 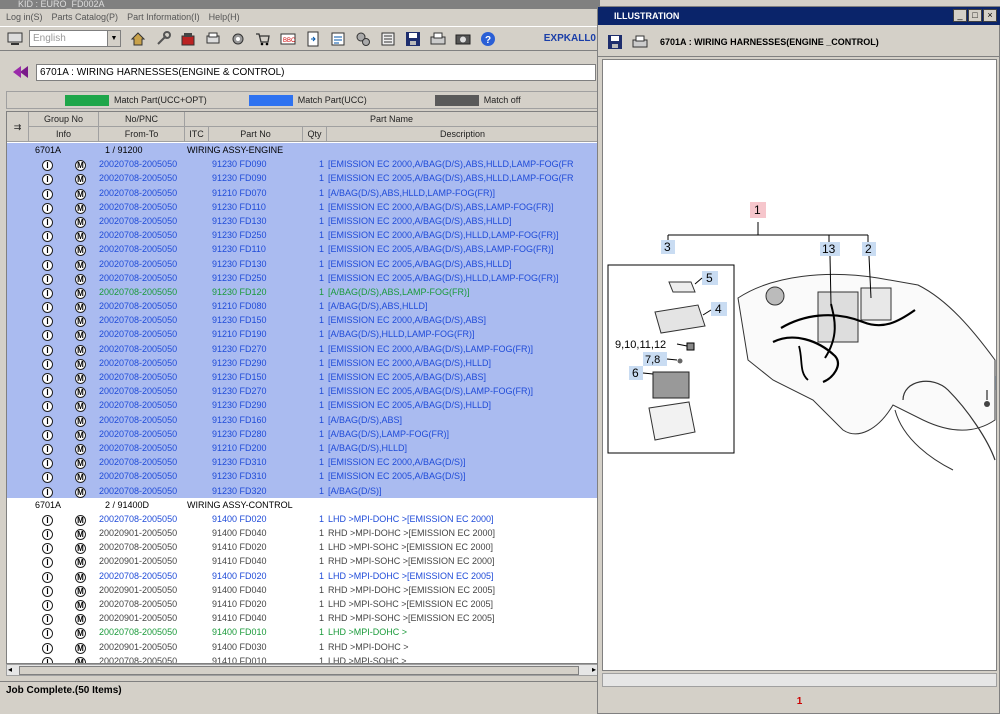 I want to click on part-no-cell: 91230 FD280, so click(x=239, y=434).